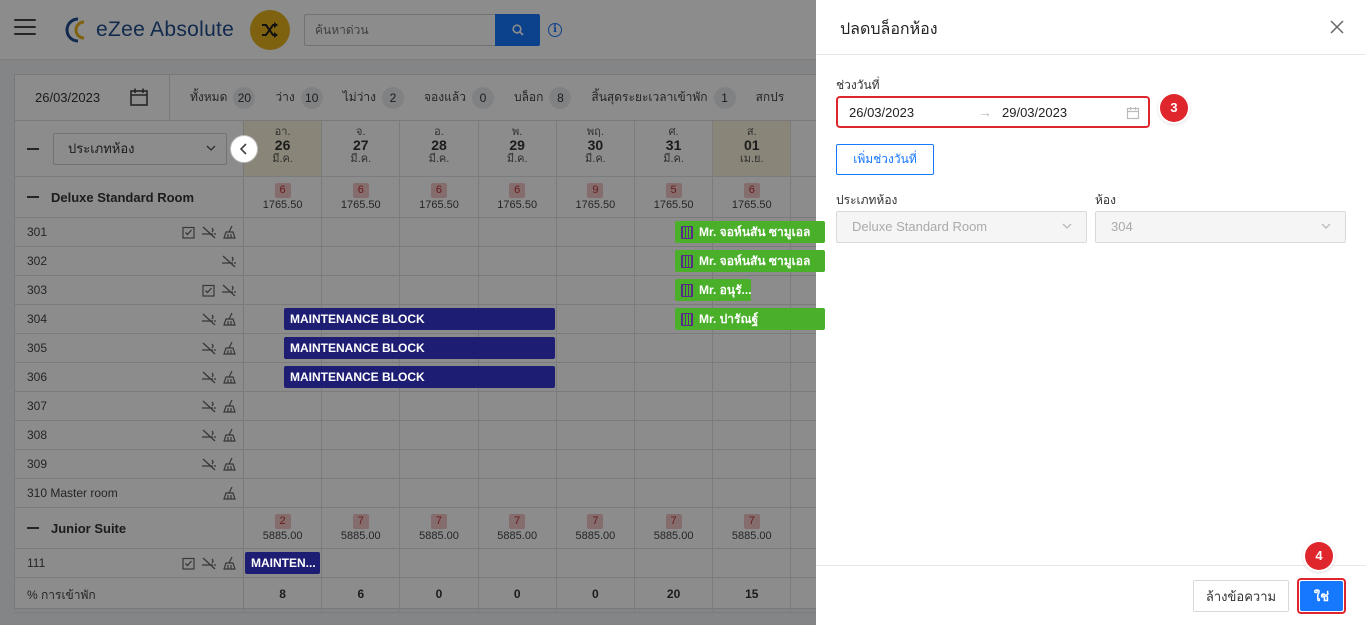  I want to click on step-marker: 4, so click(1319, 556).